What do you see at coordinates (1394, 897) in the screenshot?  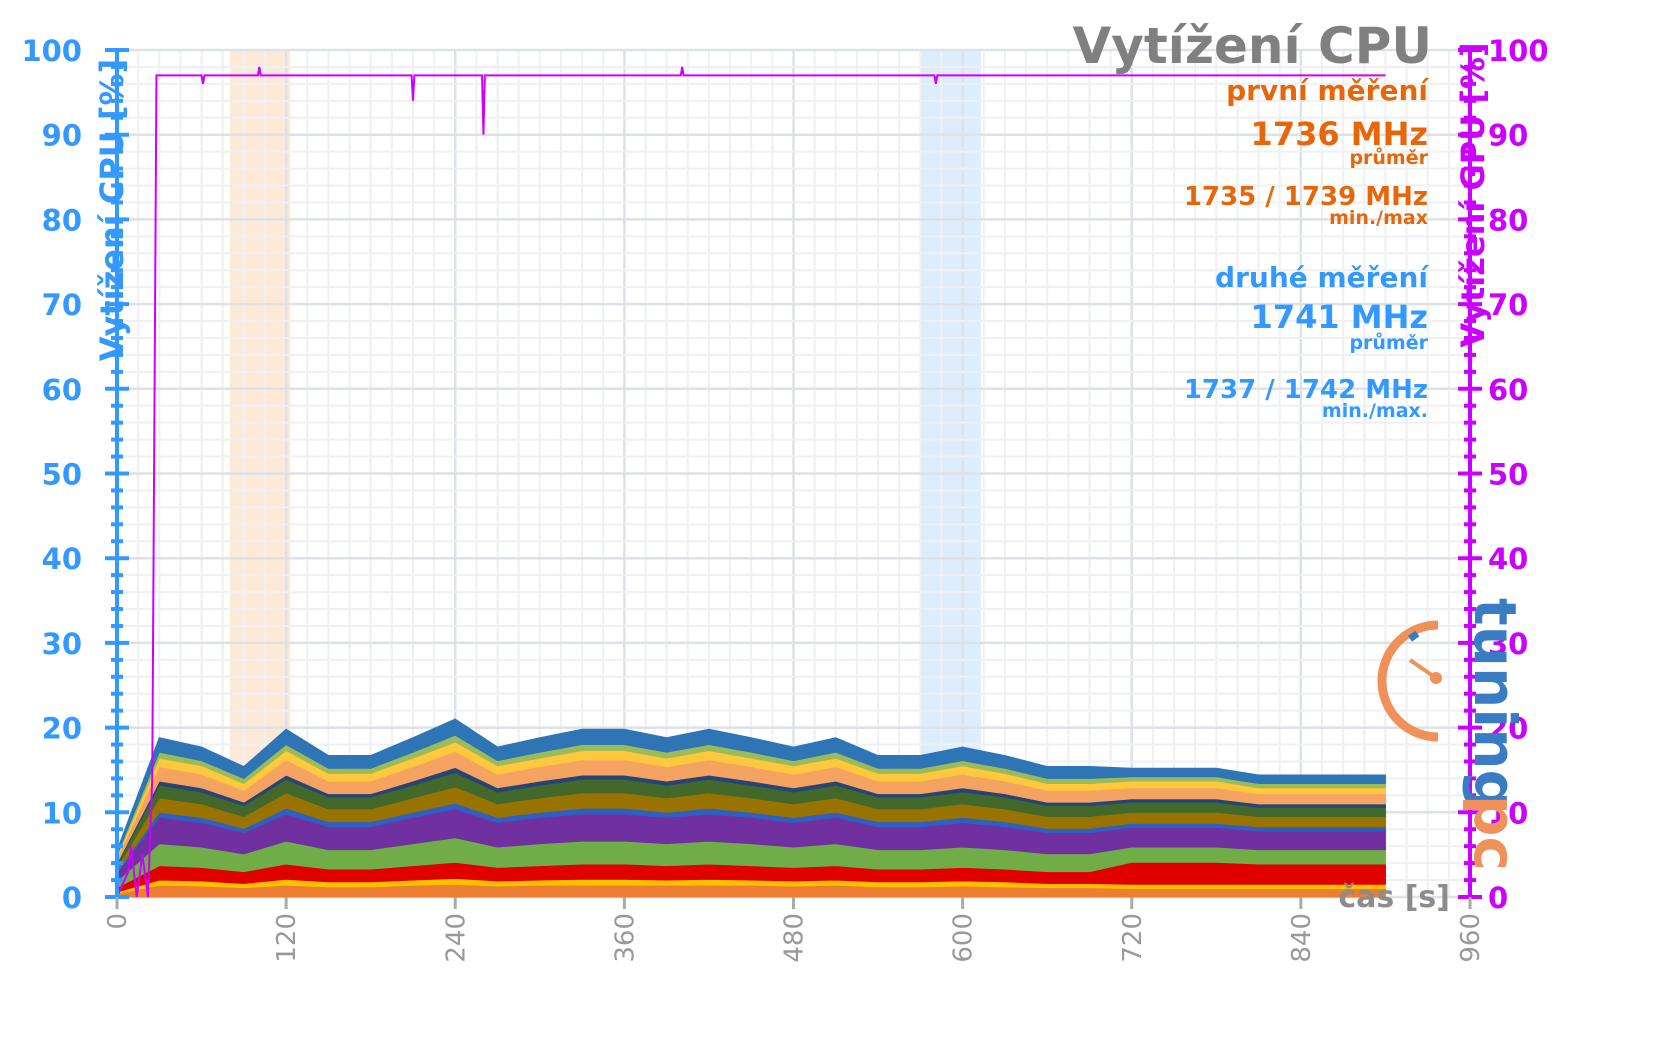 I see `x-axis-title: čas [s]` at bounding box center [1394, 897].